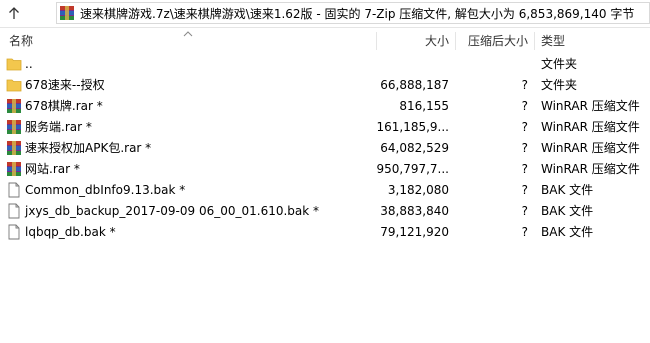 Image resolution: width=650 pixels, height=343 pixels. I want to click on item-size: 38,883,840, so click(414, 211).